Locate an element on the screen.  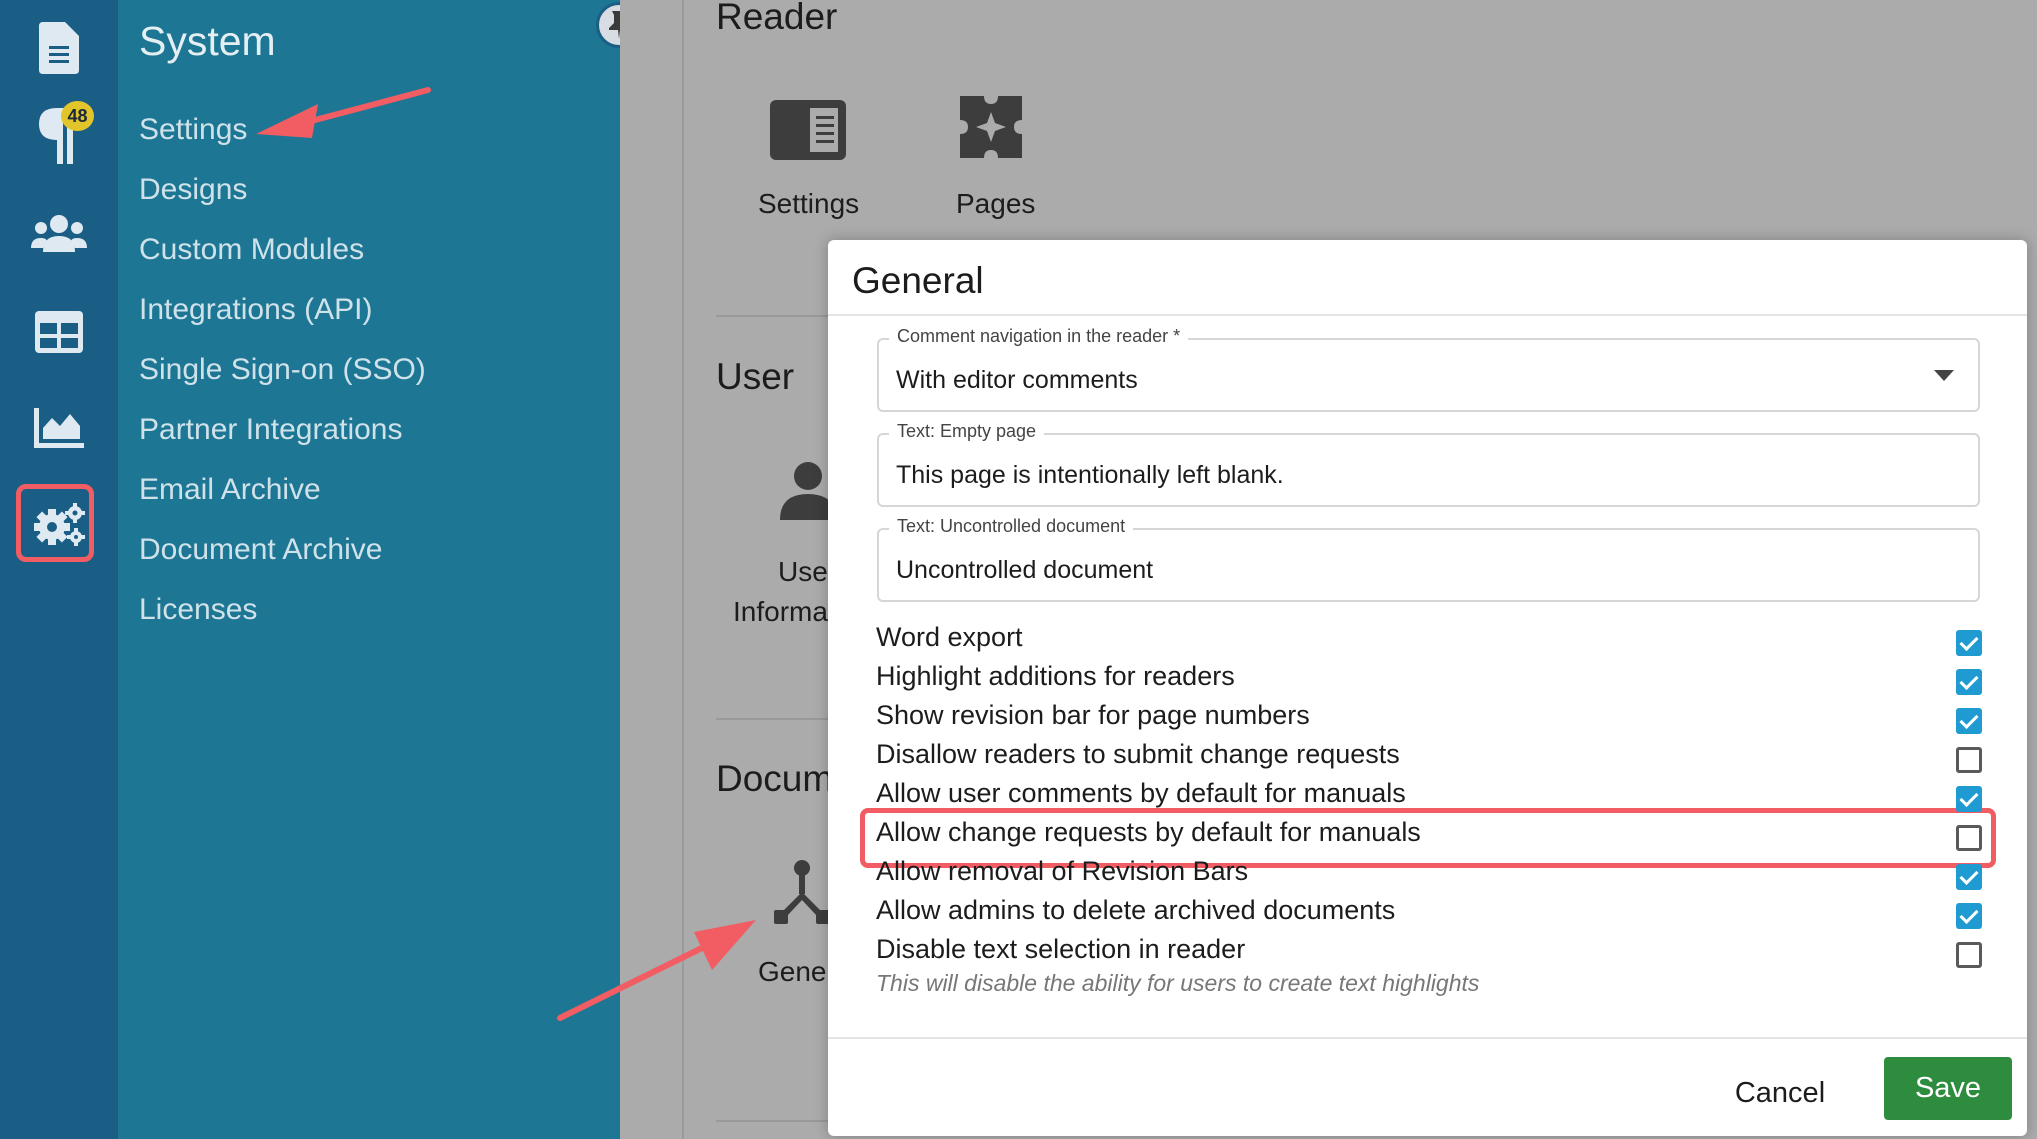
empty-page-text-value: This page is intentionally left blank. is located at coordinates (1090, 475).